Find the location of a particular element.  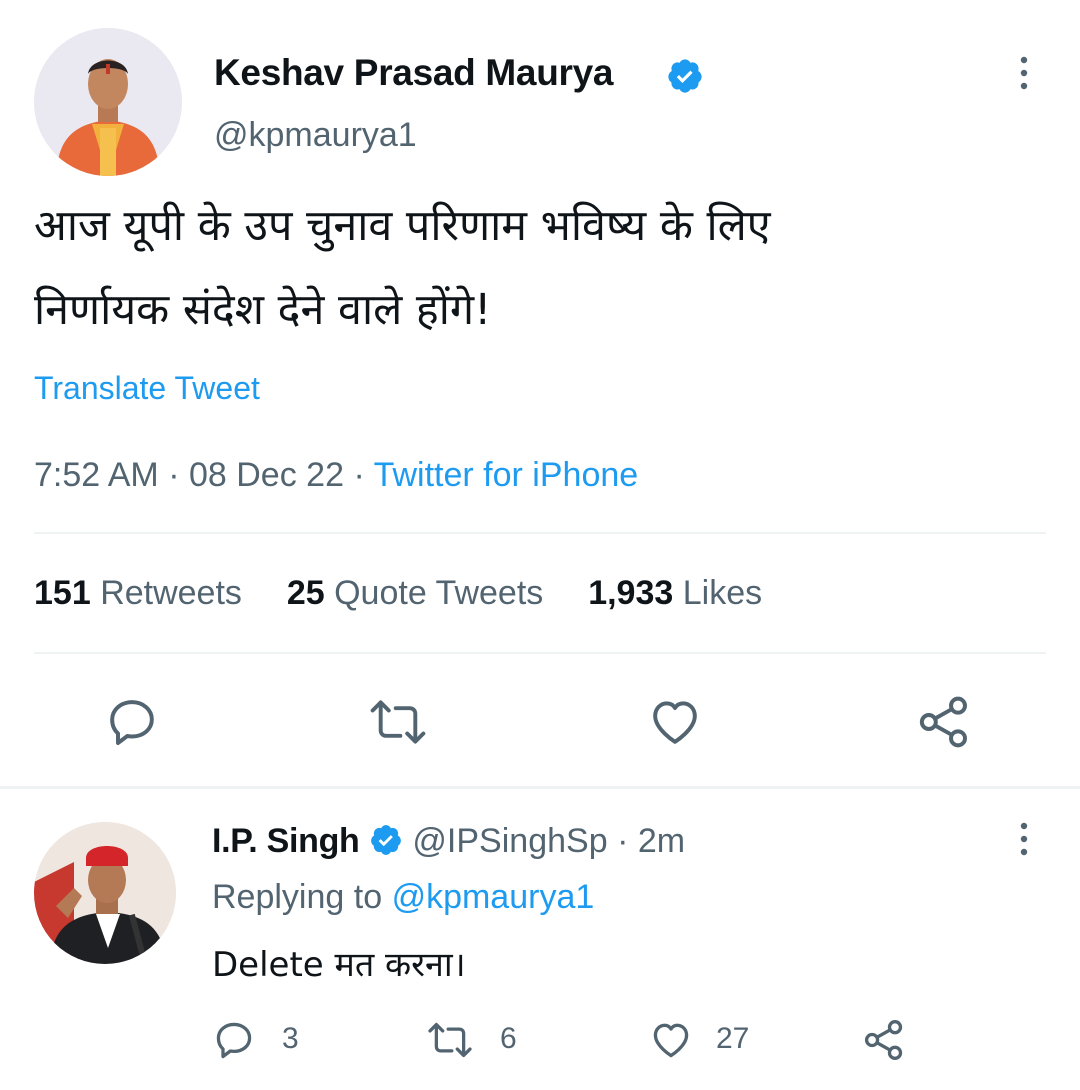

reply-author-name: I.P. Singh is located at coordinates (286, 841).